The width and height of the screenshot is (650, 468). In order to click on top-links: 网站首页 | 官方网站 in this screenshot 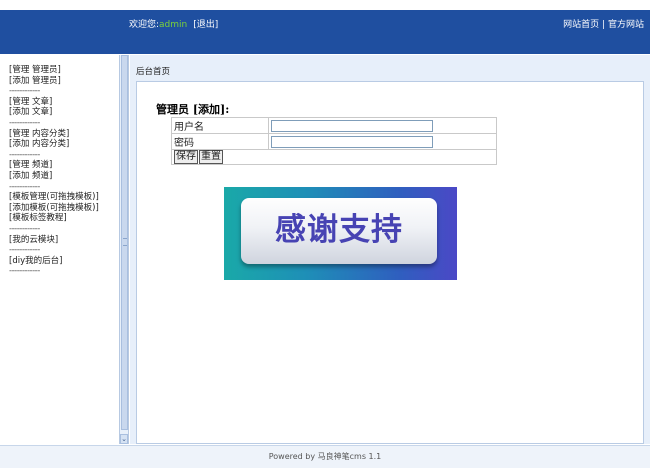, I will do `click(603, 23)`.